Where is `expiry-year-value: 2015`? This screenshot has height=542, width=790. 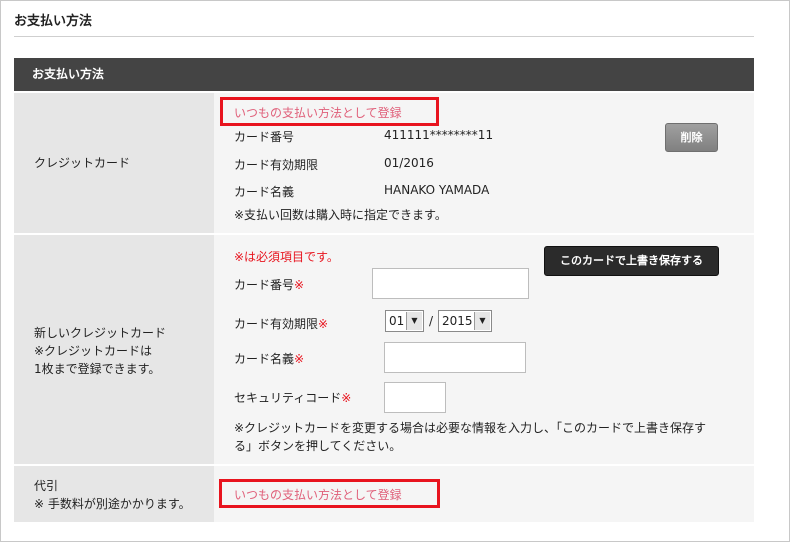 expiry-year-value: 2015 is located at coordinates (457, 321).